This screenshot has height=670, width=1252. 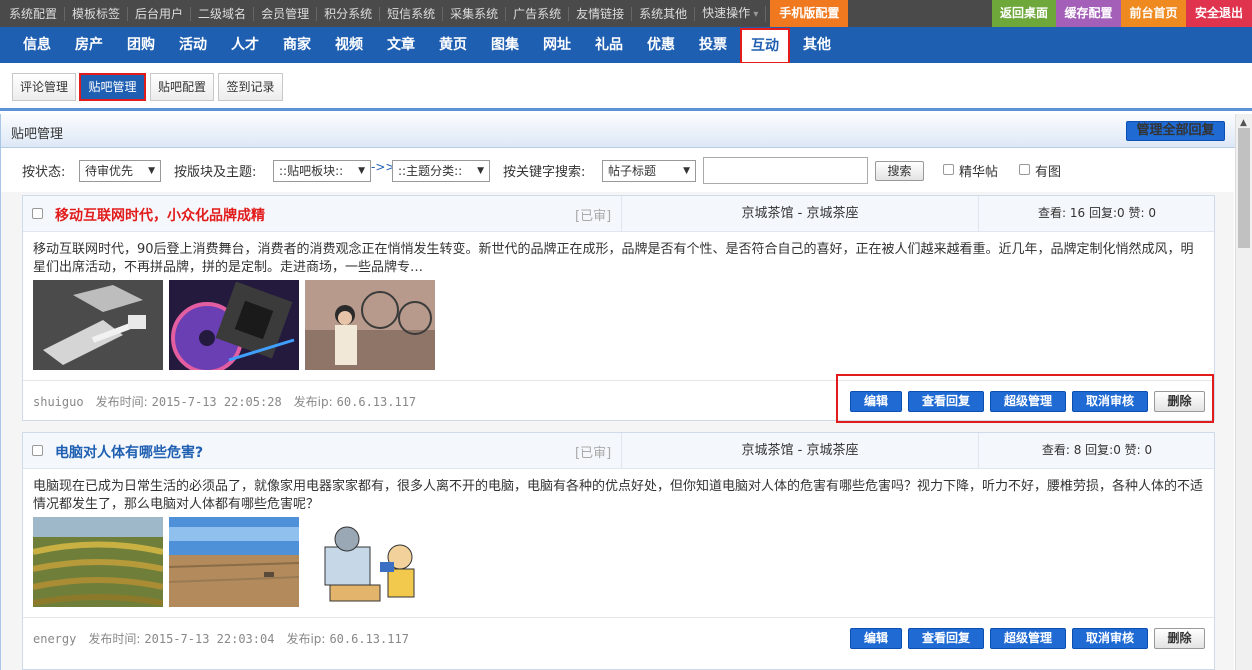 I want to click on computer-cartoon, so click(x=370, y=562).